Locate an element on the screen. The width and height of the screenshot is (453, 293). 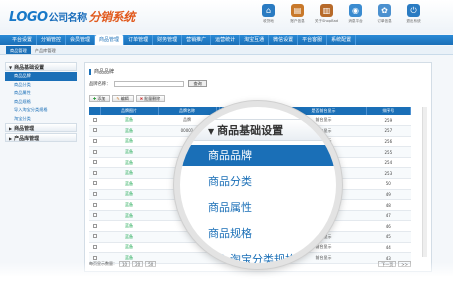
gear-icon: ✿ is located at coordinates (384, 10).